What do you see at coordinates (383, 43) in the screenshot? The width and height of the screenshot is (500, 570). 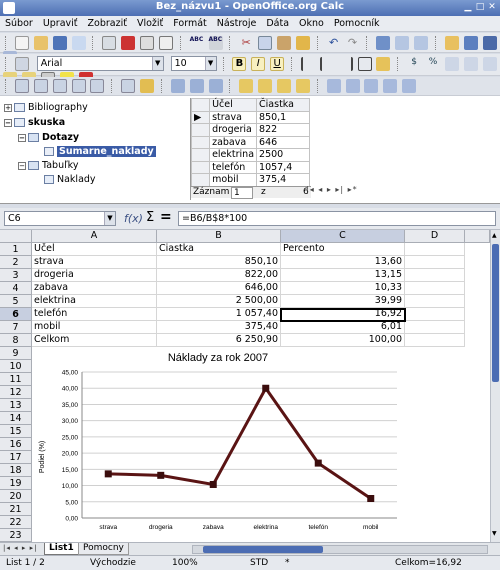 I see `hyperlink-icon` at bounding box center [383, 43].